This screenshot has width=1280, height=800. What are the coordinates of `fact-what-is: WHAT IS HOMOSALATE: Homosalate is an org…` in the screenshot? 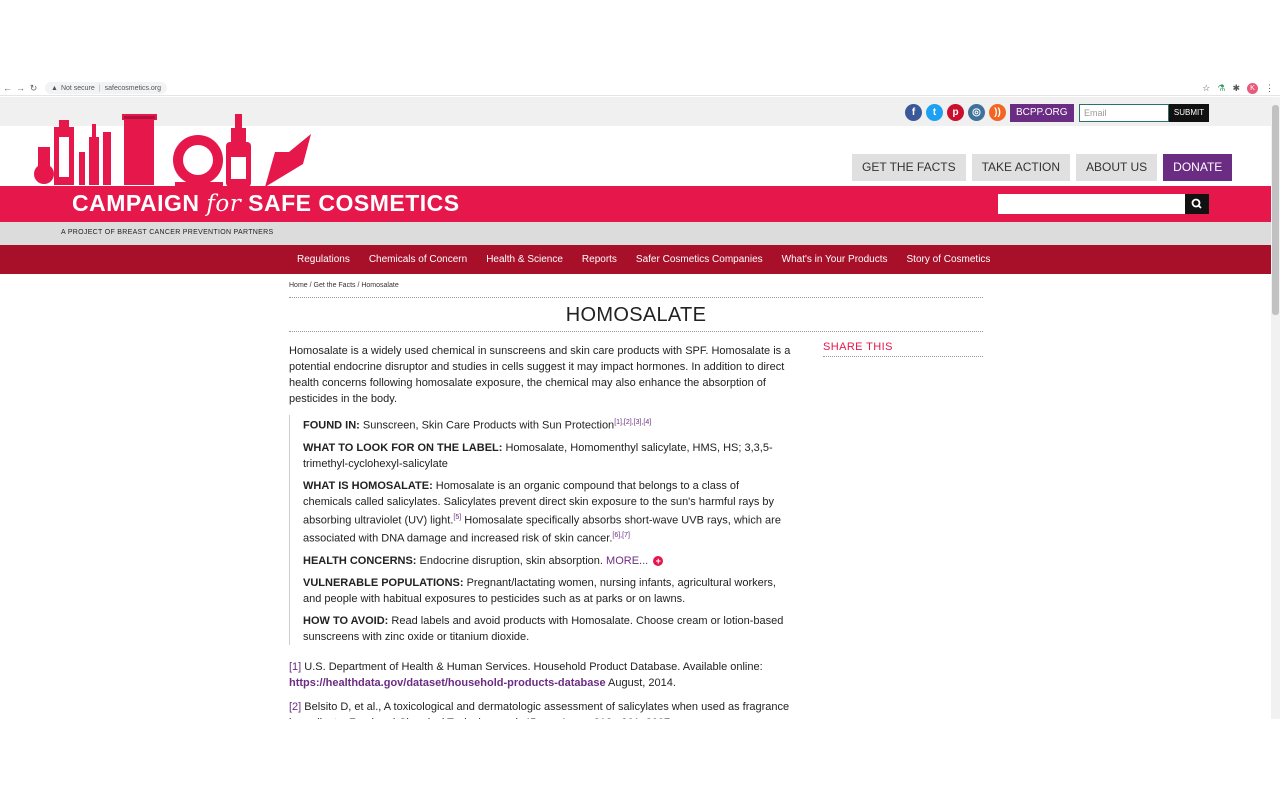 It's located at (547, 512).